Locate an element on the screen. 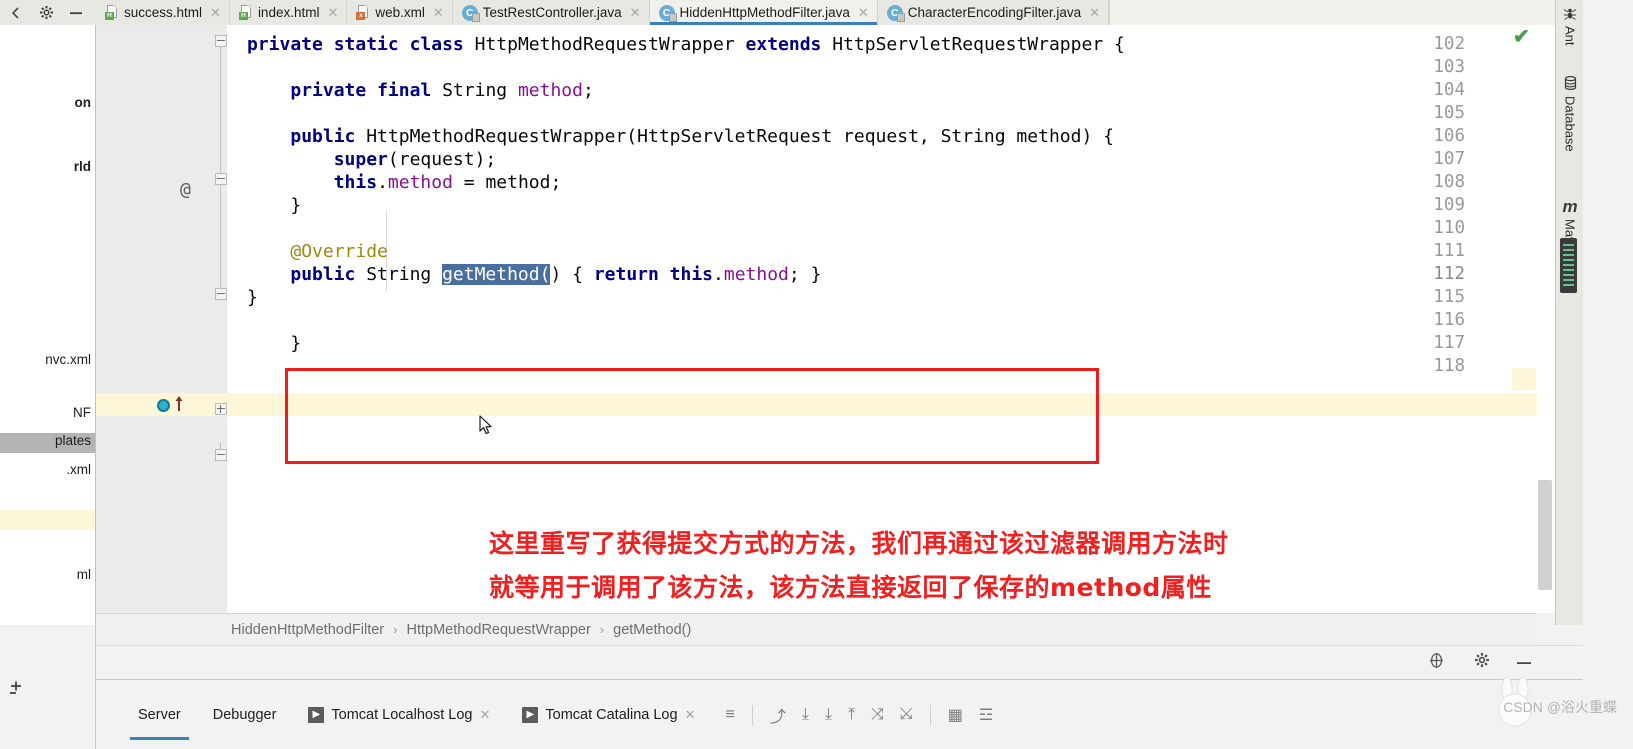 The image size is (1633, 749). target-icon is located at coordinates (1436, 663).